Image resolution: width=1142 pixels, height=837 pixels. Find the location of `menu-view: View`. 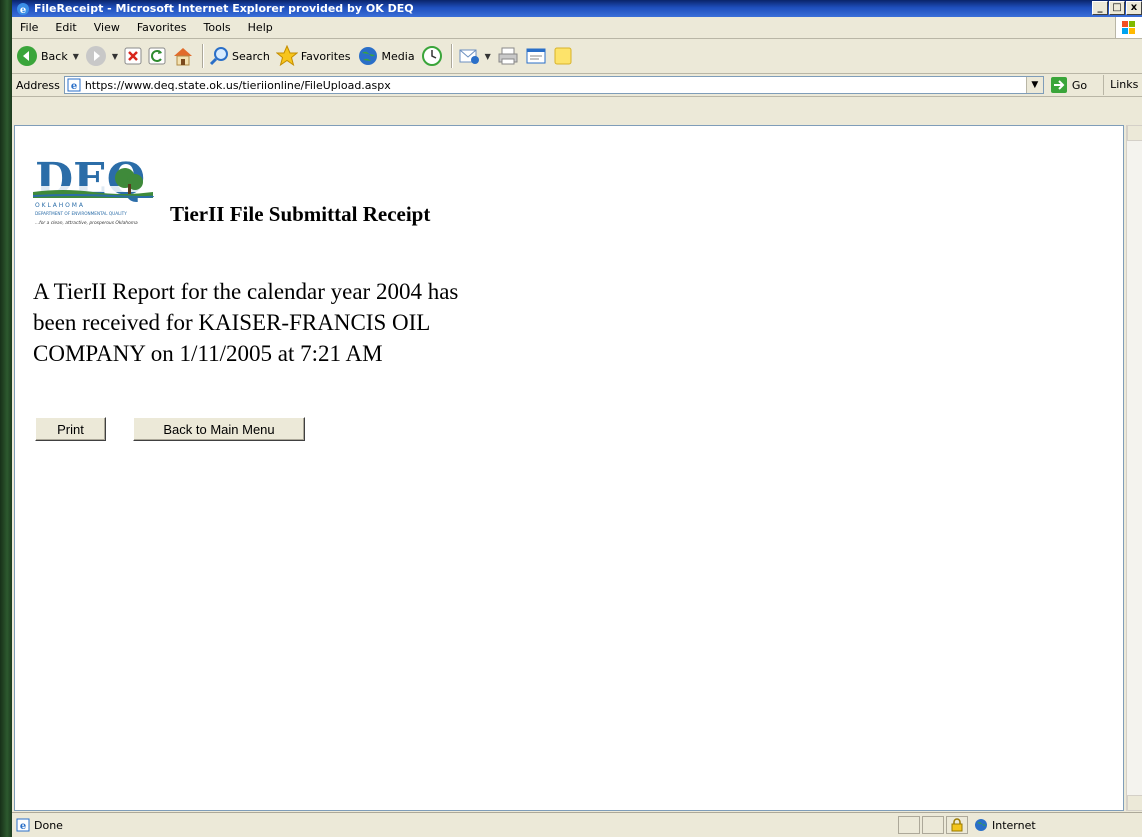

menu-view: View is located at coordinates (107, 27).